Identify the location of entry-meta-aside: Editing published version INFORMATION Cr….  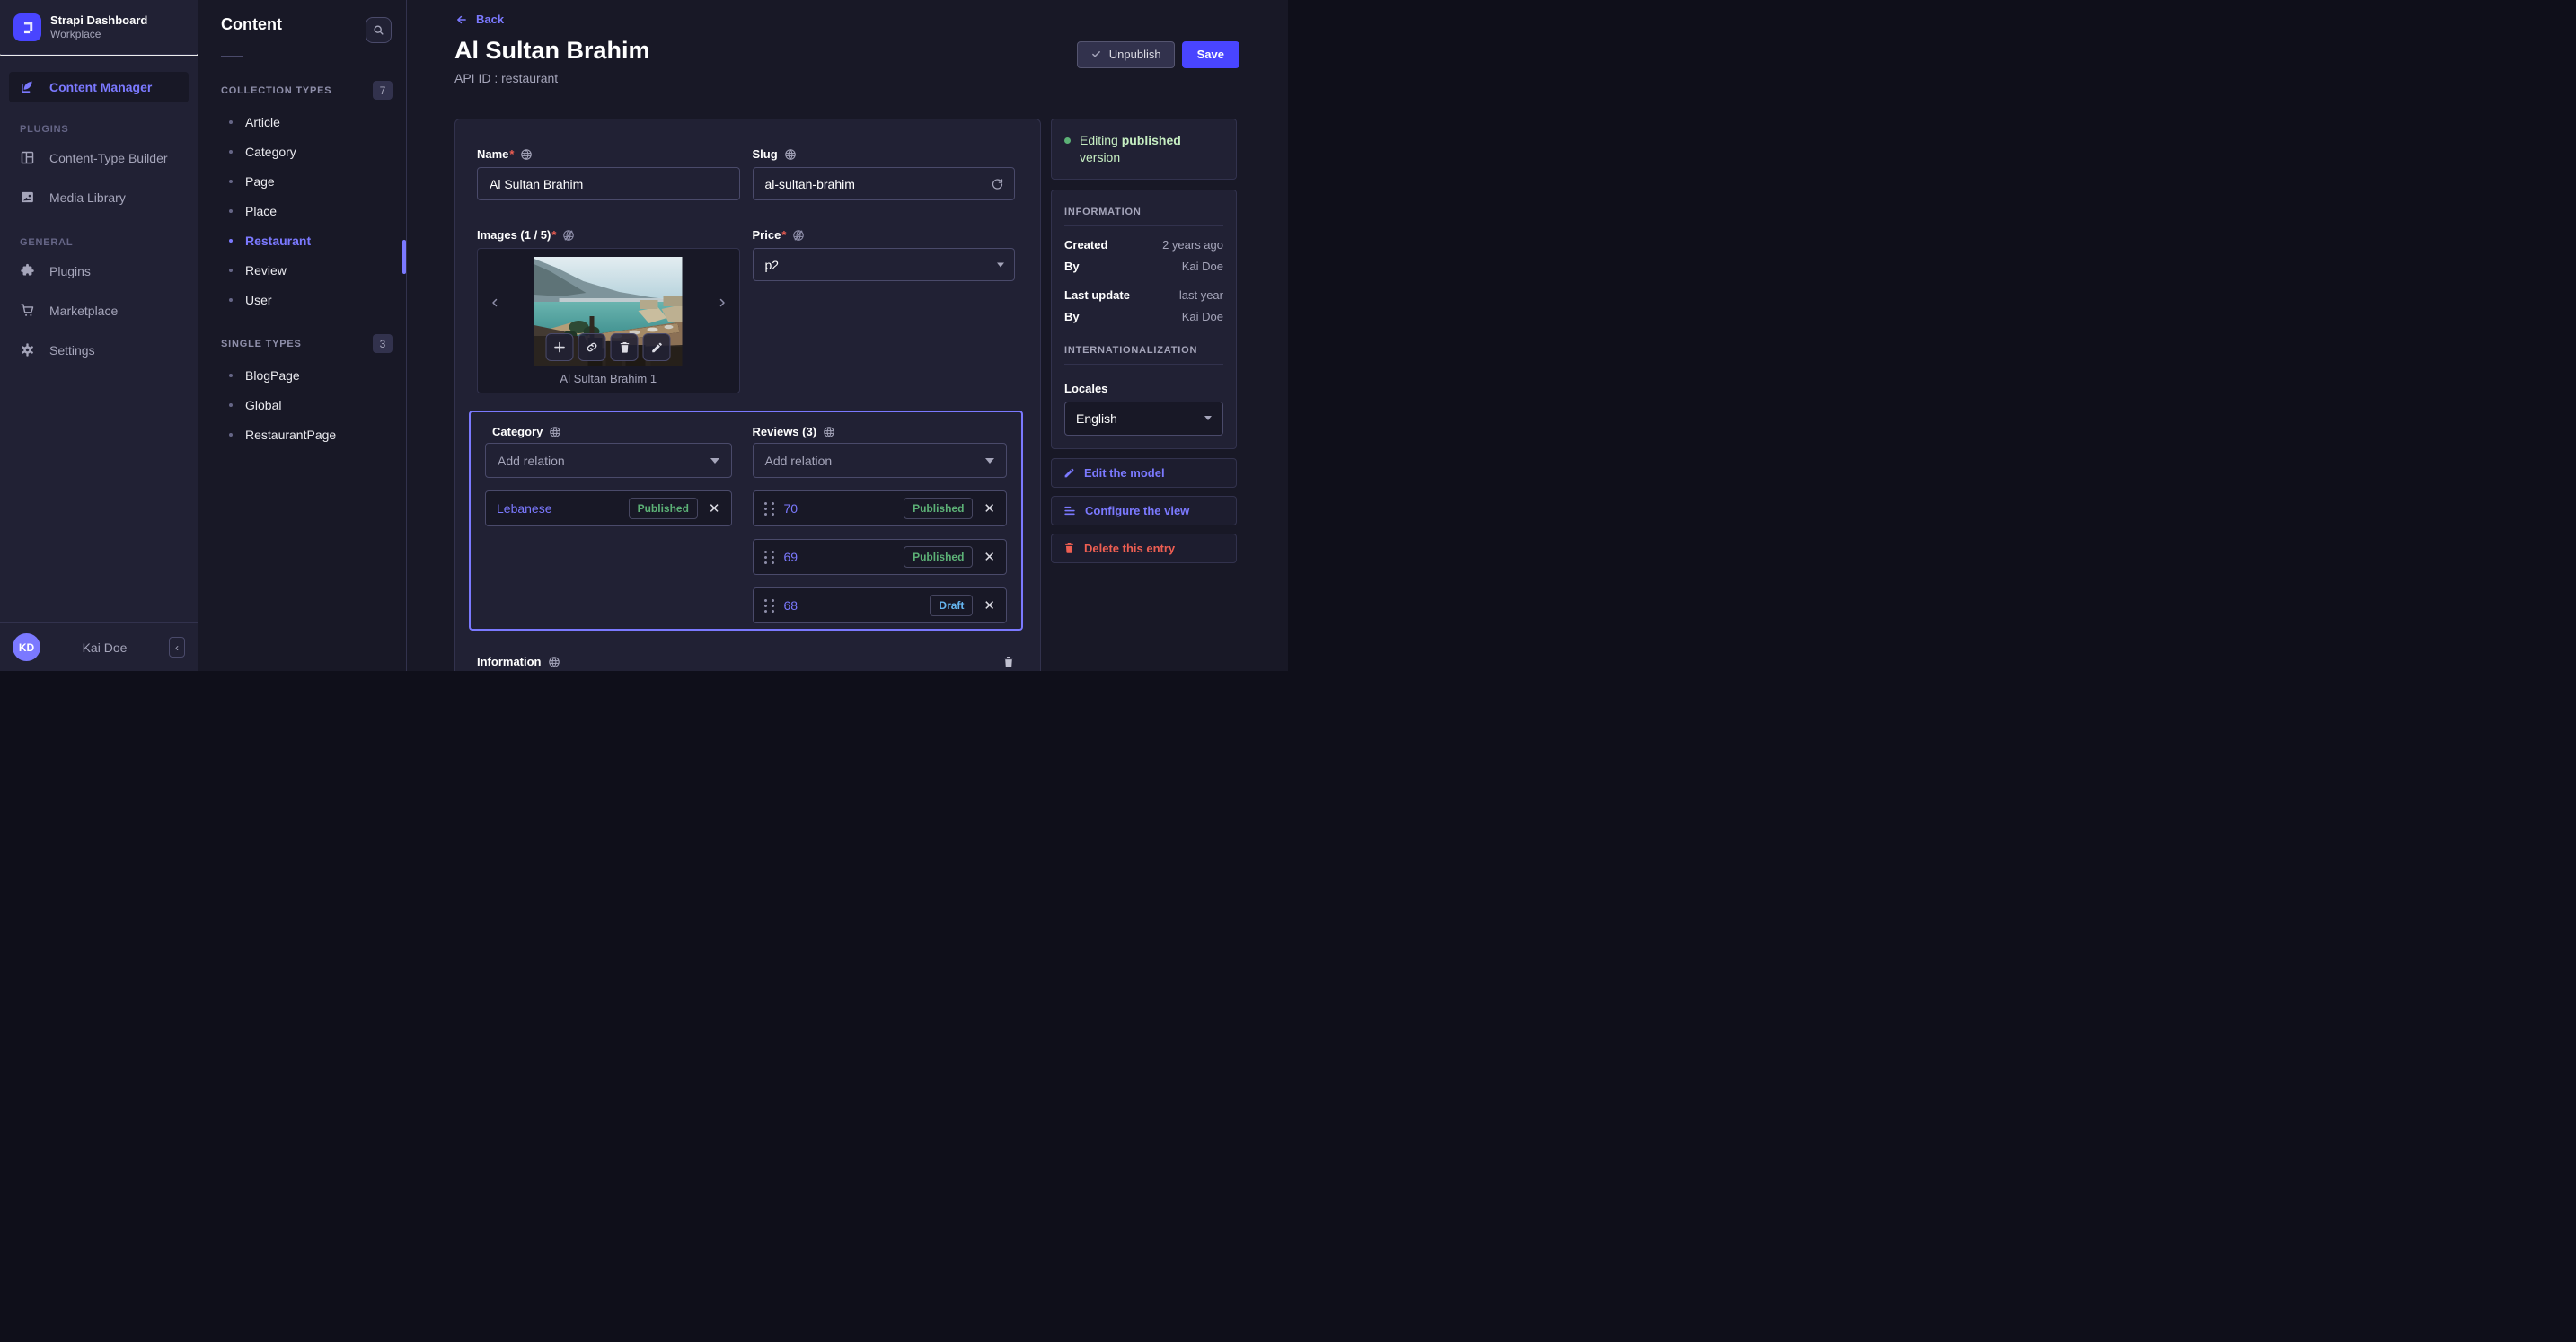
(1144, 341).